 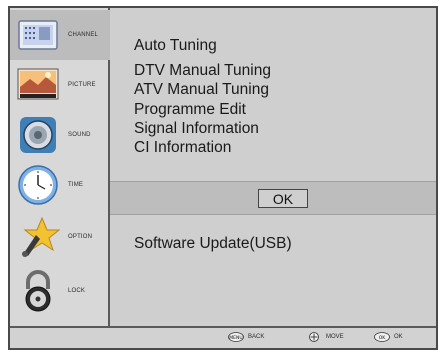 I want to click on menu-item-ci-information: CI Information, so click(x=202, y=147).